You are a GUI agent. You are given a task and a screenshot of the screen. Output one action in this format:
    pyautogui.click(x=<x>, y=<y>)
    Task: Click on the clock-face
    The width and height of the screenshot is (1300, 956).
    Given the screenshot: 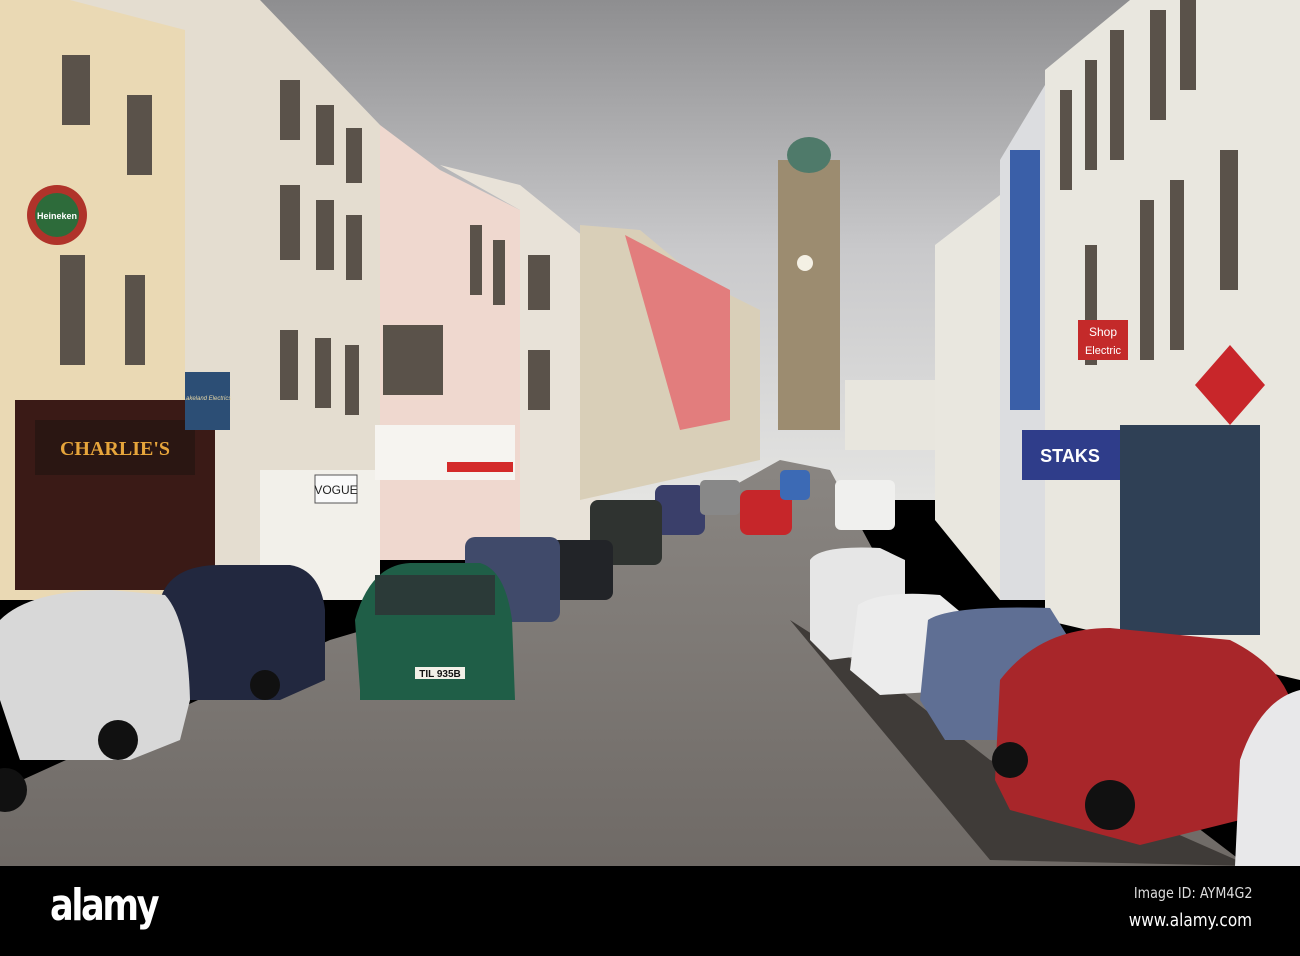 What is the action you would take?
    pyautogui.click(x=805, y=263)
    